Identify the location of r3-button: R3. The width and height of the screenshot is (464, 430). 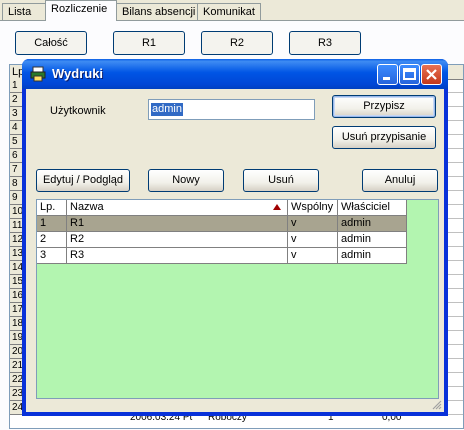
(325, 43).